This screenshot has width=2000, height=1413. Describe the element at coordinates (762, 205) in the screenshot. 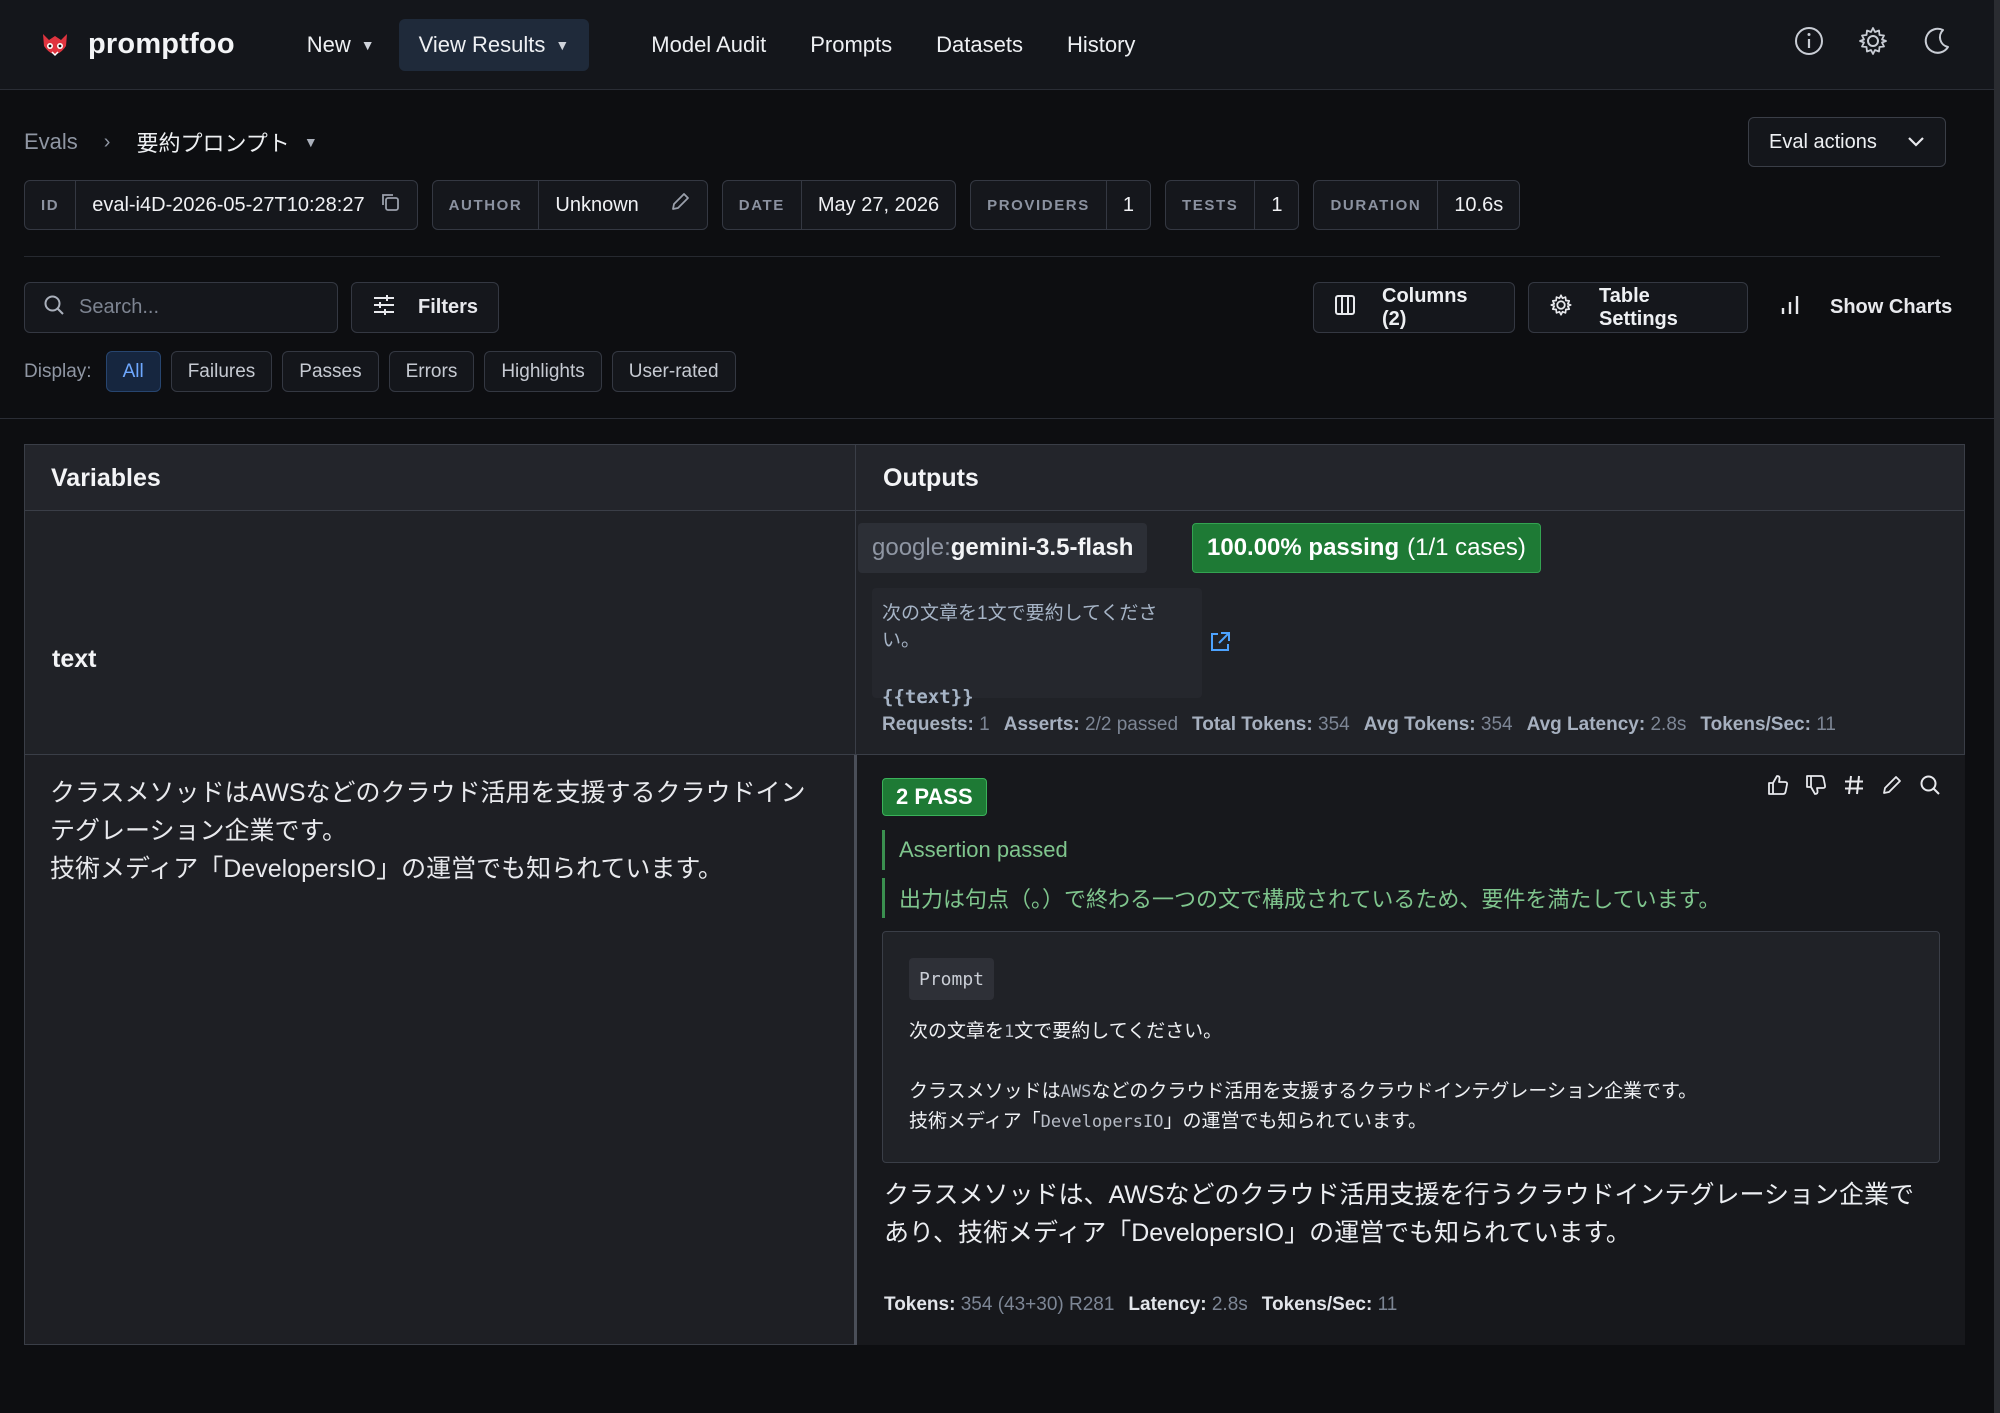

I see `meta-date-label: DATE` at that location.